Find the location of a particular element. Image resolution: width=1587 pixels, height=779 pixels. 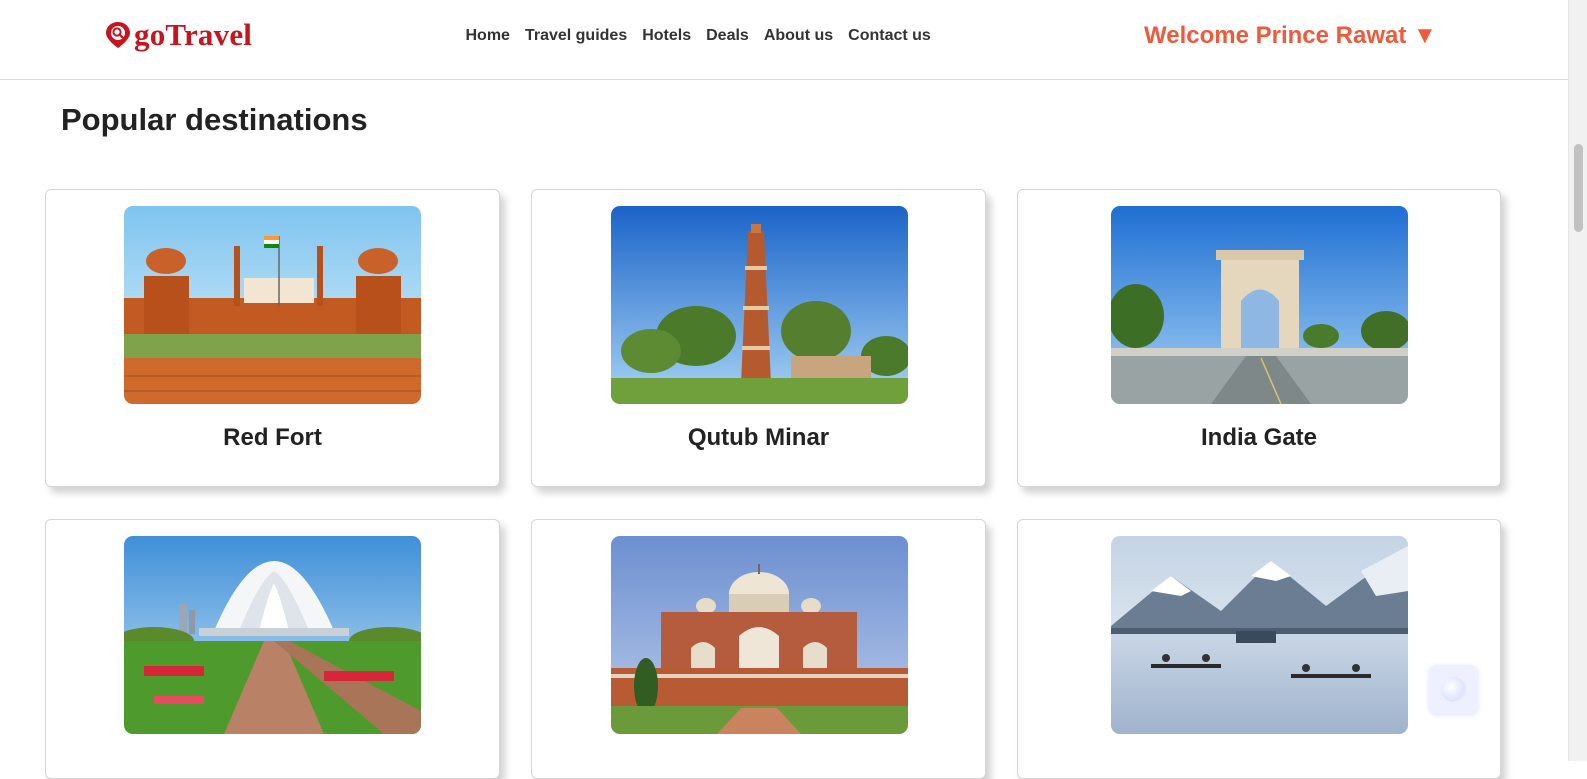

destination-card-india-gate: India Gate is located at coordinates (1259, 338).